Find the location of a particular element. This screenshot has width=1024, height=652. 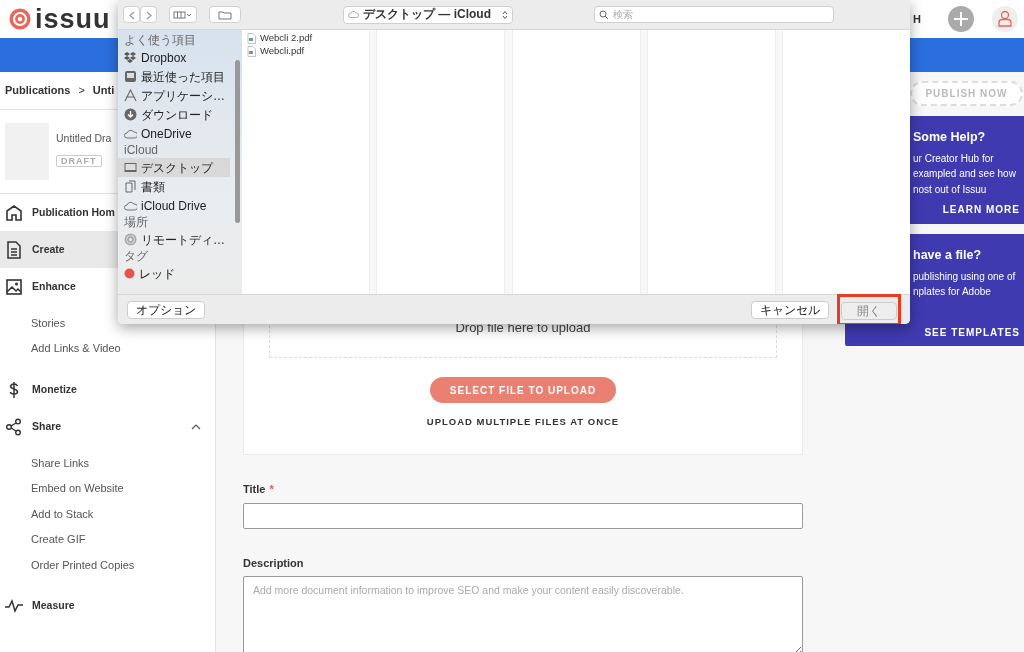

section-heading: iCloud is located at coordinates (141, 150).